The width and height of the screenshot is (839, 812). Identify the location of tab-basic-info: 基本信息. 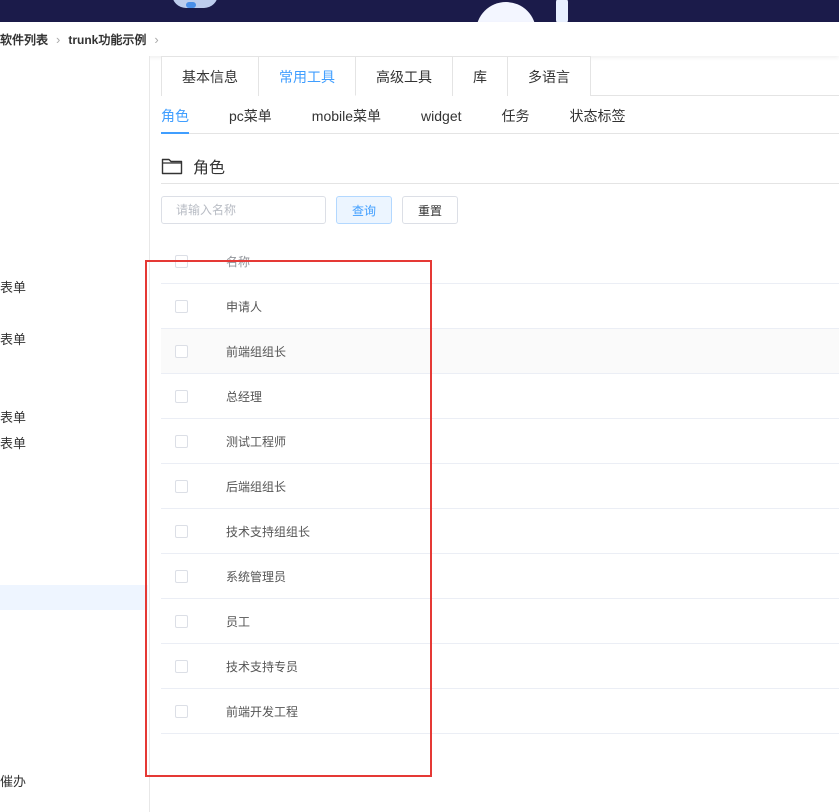
(210, 76).